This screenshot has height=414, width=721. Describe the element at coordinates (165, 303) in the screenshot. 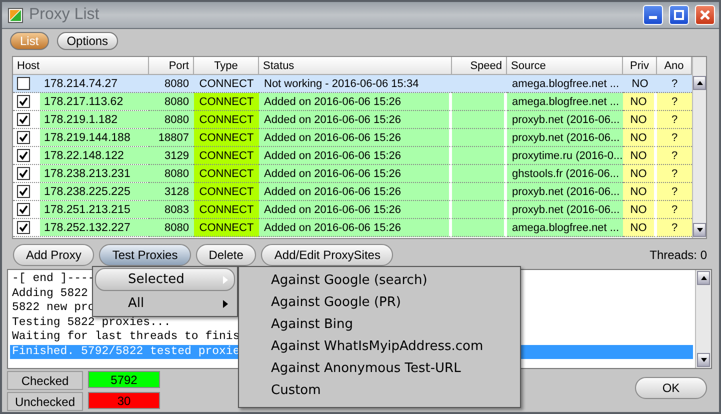

I see `menu-item: All` at that location.